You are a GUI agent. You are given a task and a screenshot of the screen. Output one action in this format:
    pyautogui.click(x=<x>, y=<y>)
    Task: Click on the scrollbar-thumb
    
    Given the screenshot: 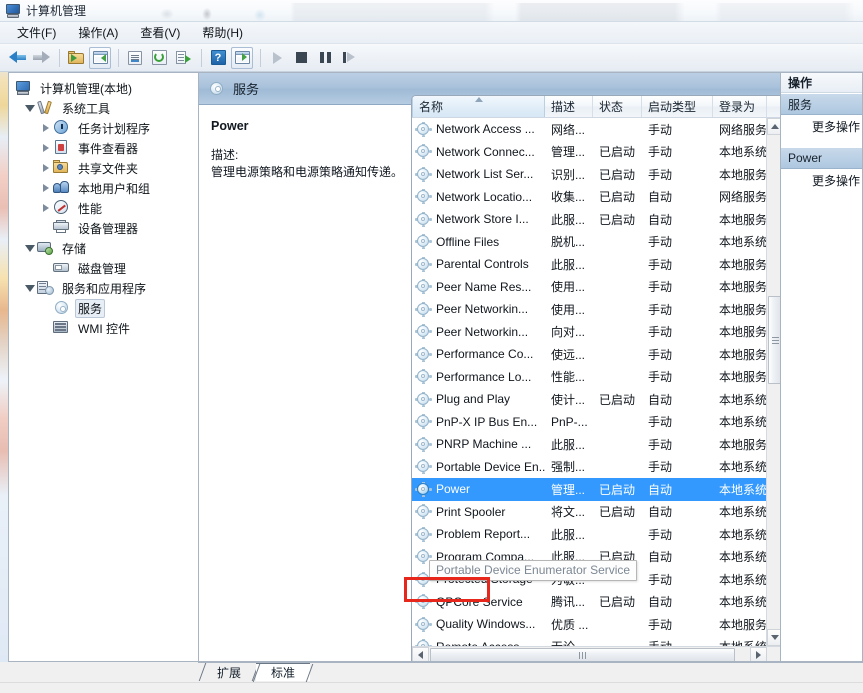 What is the action you would take?
    pyautogui.click(x=774, y=340)
    